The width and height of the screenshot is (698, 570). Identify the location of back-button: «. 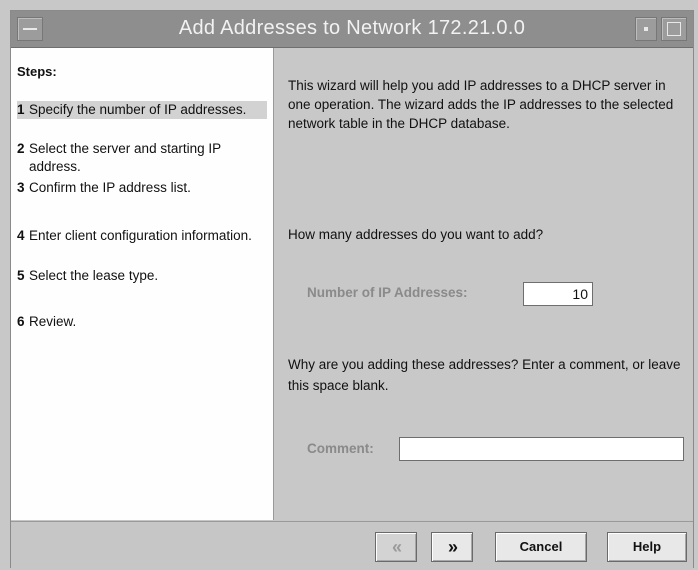
(396, 547).